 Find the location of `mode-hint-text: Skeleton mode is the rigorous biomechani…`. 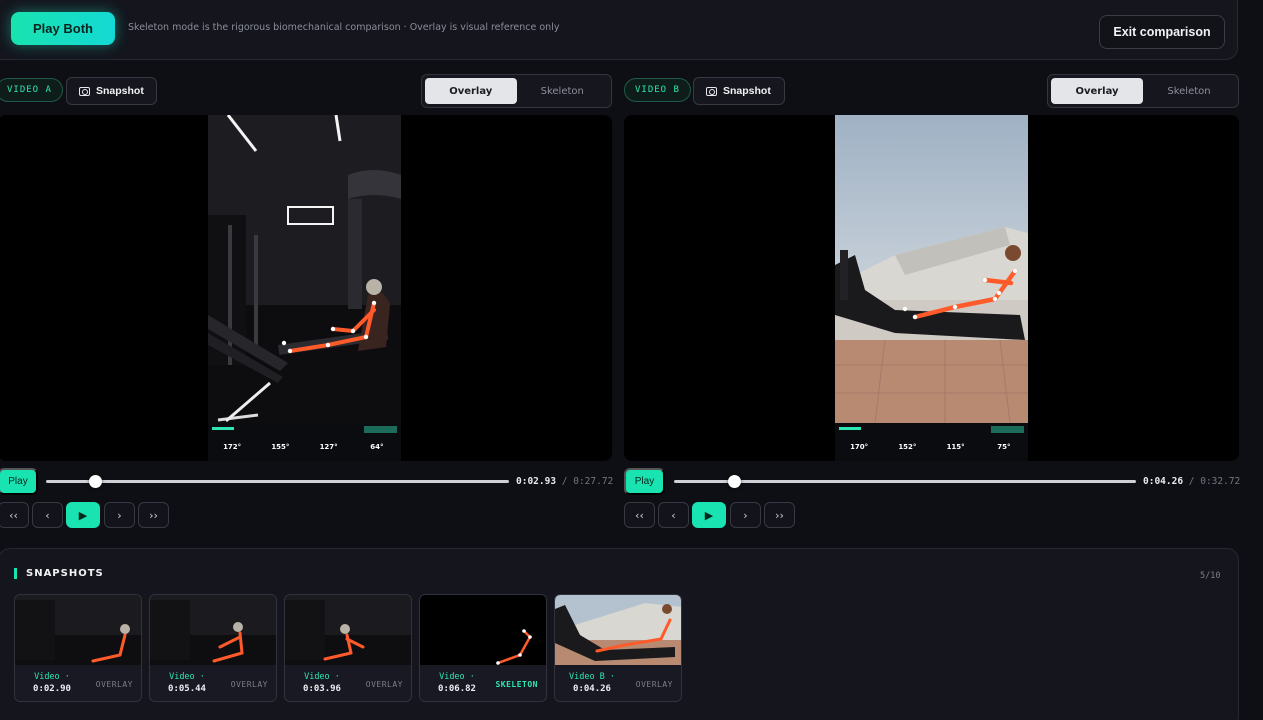

mode-hint-text: Skeleton mode is the rigorous biomechani… is located at coordinates (344, 27).